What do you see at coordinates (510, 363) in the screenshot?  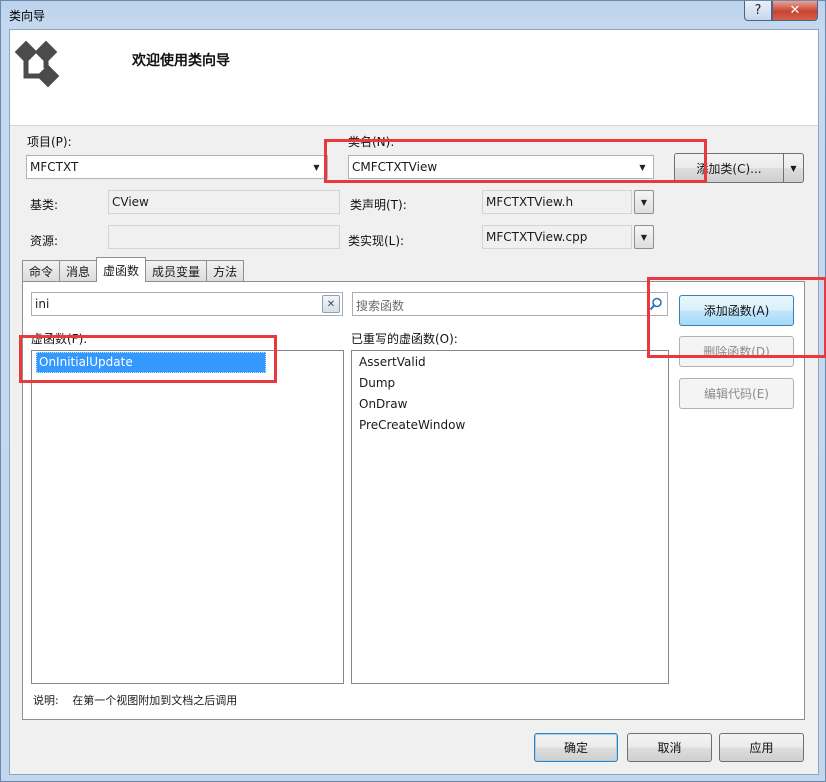 I see `list-item: AssertValid` at bounding box center [510, 363].